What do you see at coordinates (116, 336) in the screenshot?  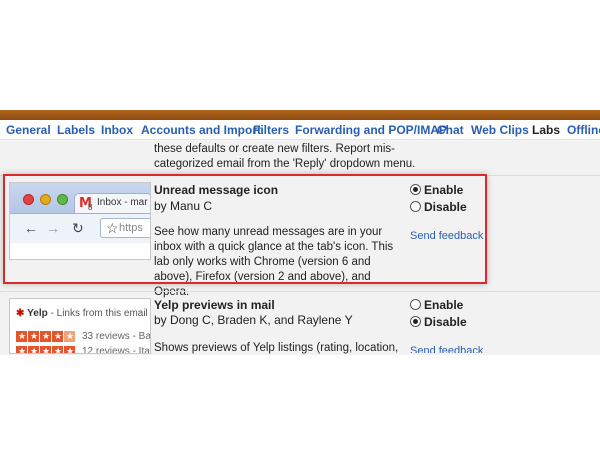 I see `yelp-review-1: 33 reviews - Bake` at bounding box center [116, 336].